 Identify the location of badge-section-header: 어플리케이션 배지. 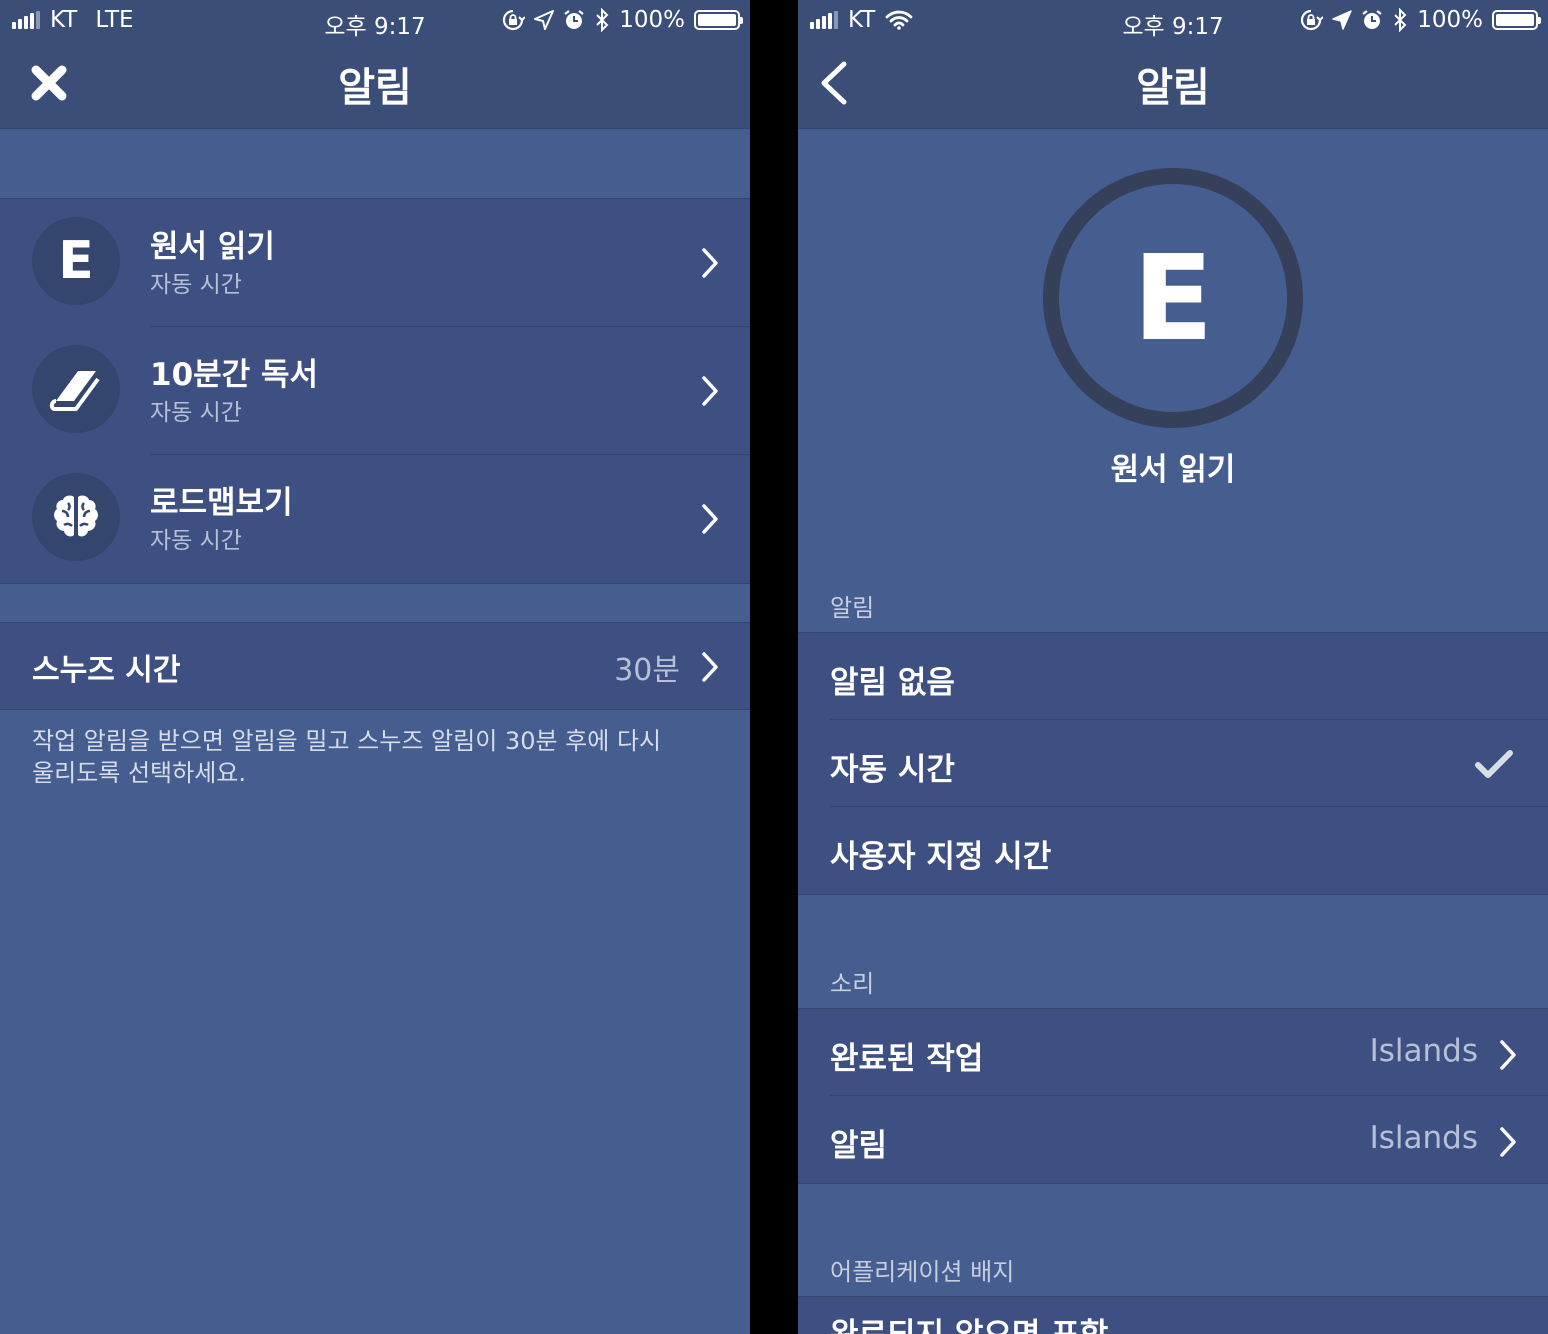
(922, 1272).